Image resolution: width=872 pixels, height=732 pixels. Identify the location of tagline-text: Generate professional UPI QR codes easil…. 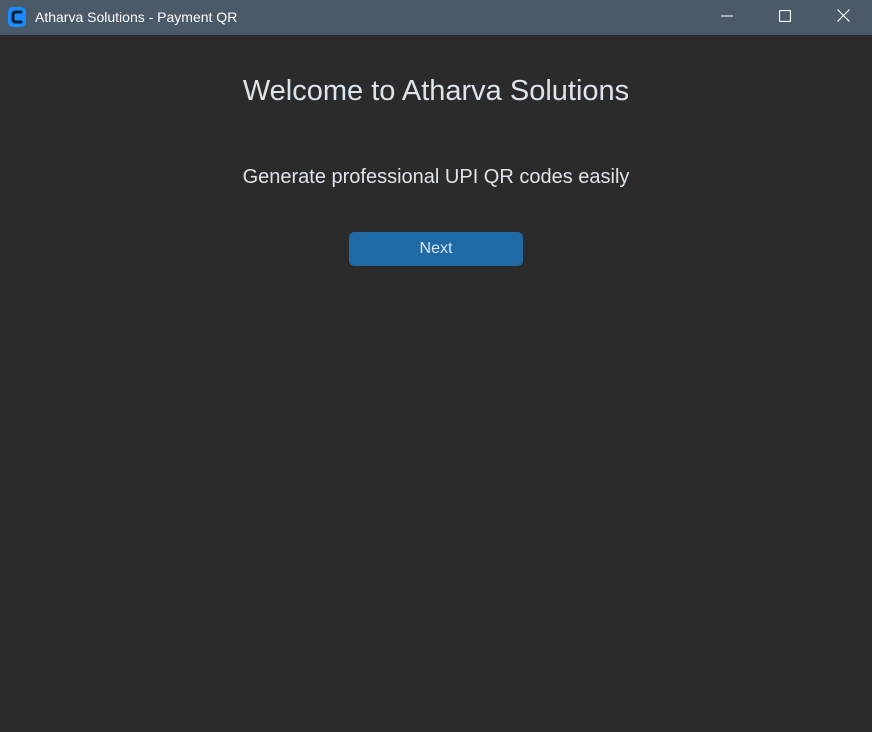
(436, 177).